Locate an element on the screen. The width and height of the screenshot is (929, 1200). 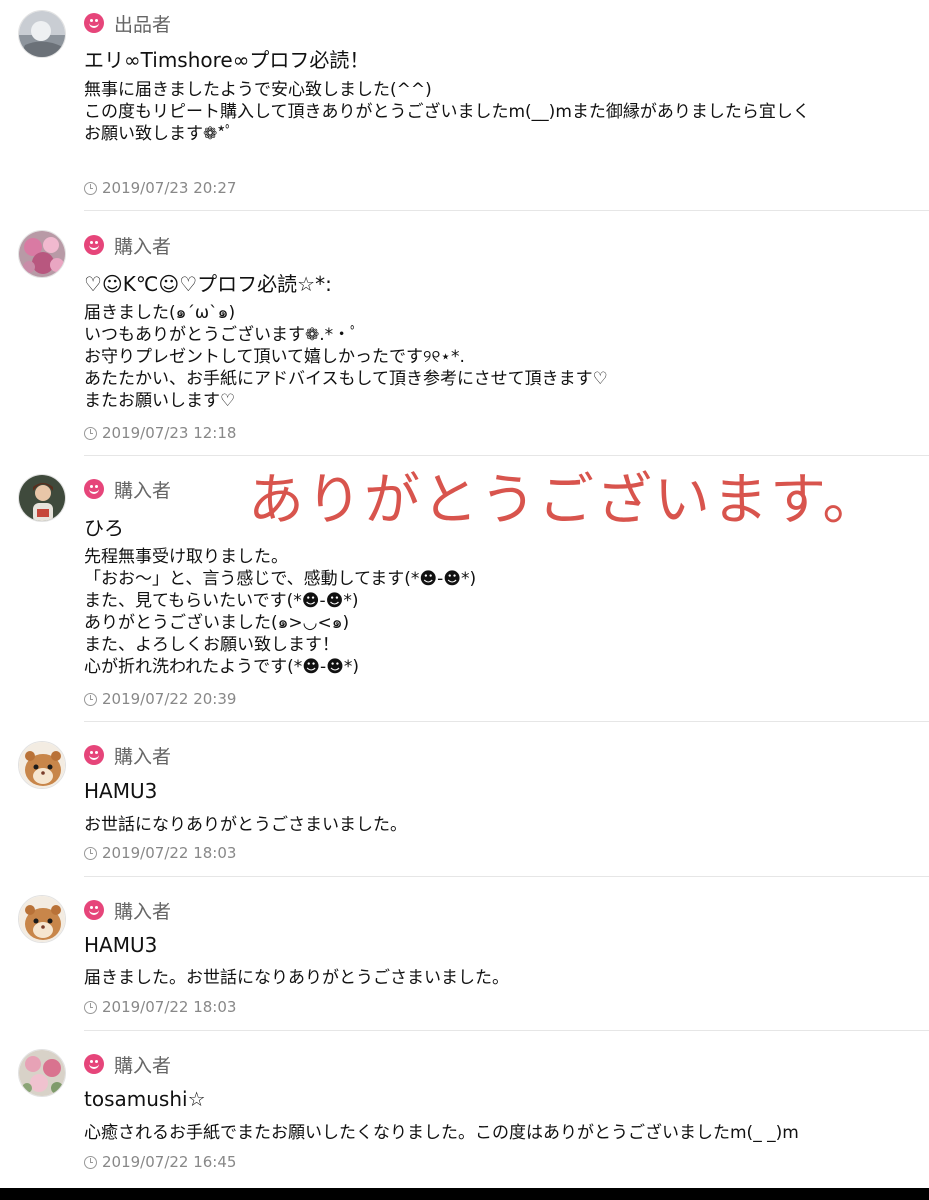
timestamp-row: 2019/07/23 12:18 is located at coordinates (160, 433).